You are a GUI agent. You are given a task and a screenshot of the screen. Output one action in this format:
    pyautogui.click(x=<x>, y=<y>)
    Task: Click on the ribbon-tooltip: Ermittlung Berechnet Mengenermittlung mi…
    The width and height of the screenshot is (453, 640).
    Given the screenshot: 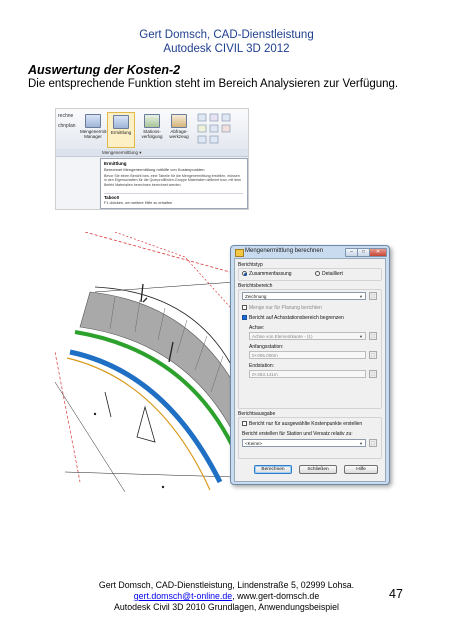 What is the action you would take?
    pyautogui.click(x=174, y=183)
    